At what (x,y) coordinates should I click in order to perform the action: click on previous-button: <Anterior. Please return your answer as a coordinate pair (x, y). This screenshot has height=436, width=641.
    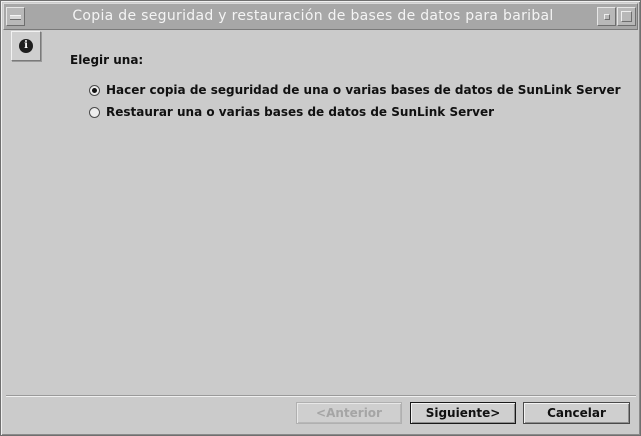
    Looking at the image, I should click on (349, 413).